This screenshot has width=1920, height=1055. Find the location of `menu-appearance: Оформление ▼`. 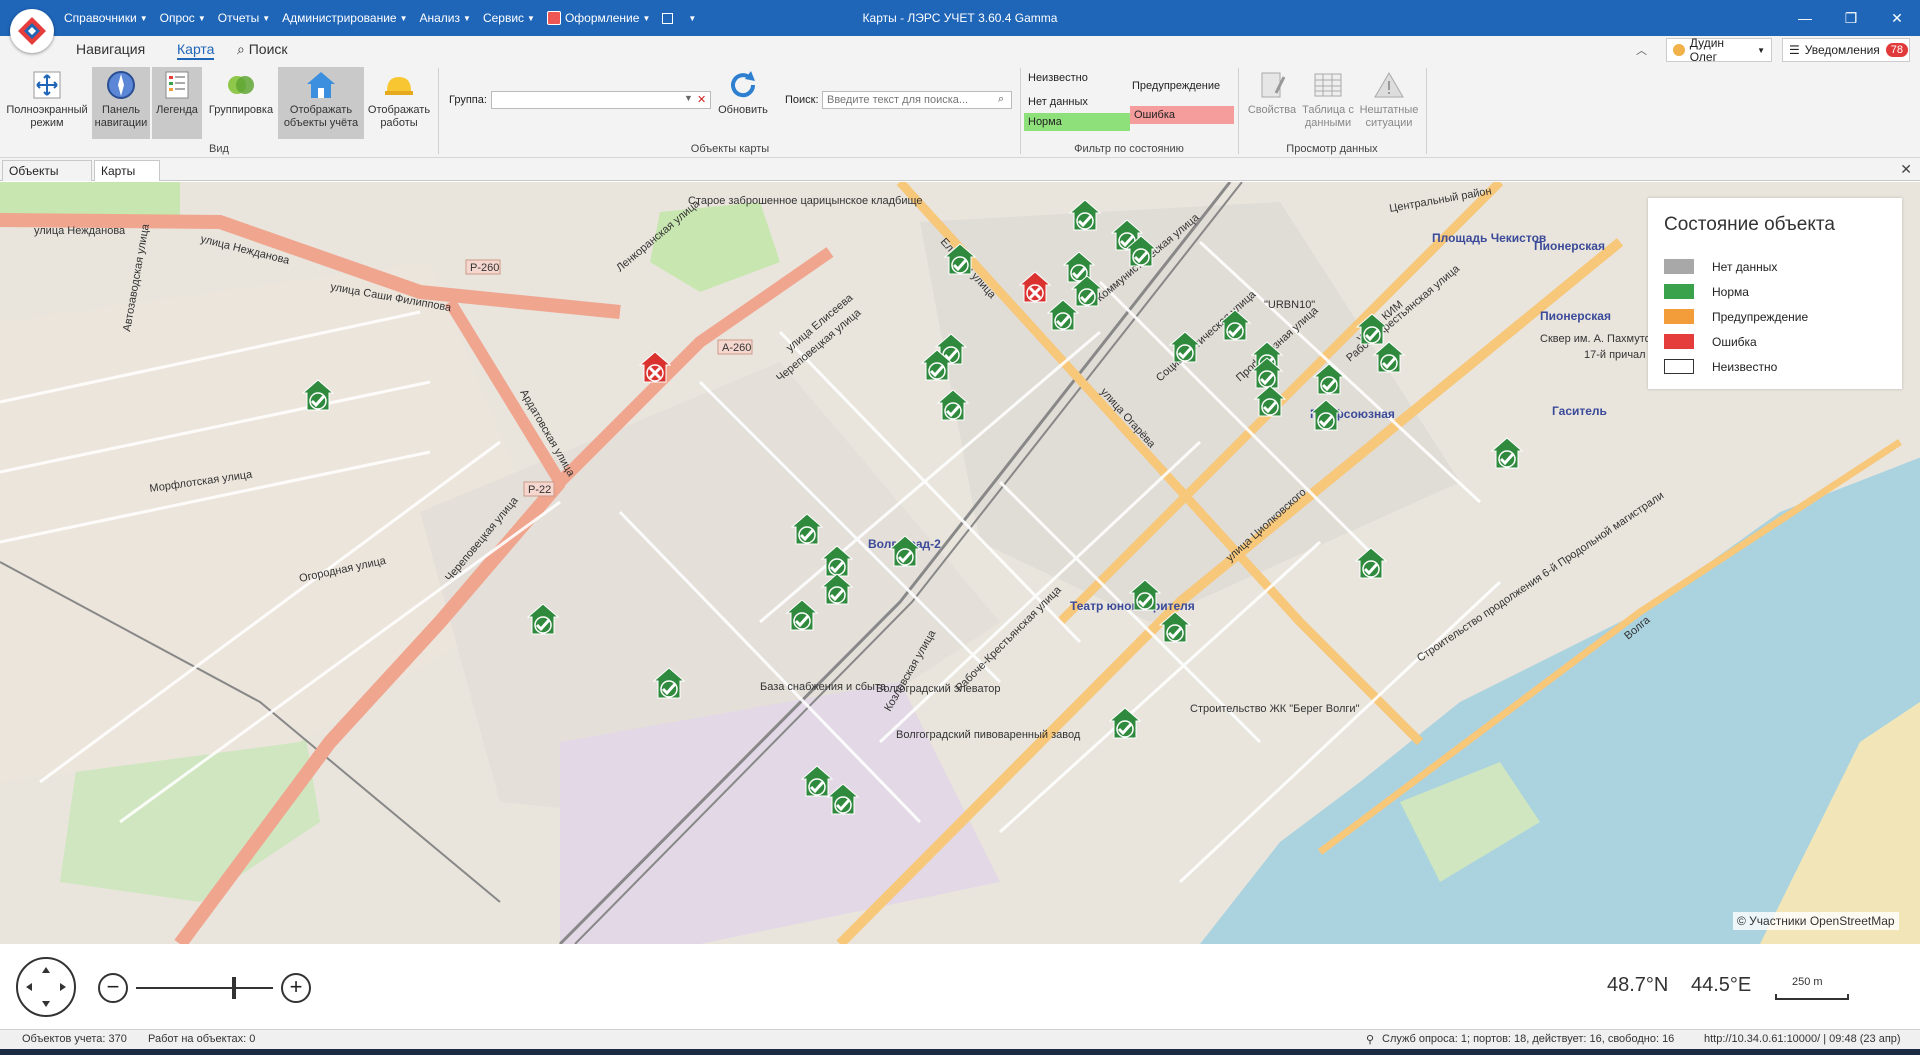

menu-appearance: Оформление ▼ is located at coordinates (598, 18).